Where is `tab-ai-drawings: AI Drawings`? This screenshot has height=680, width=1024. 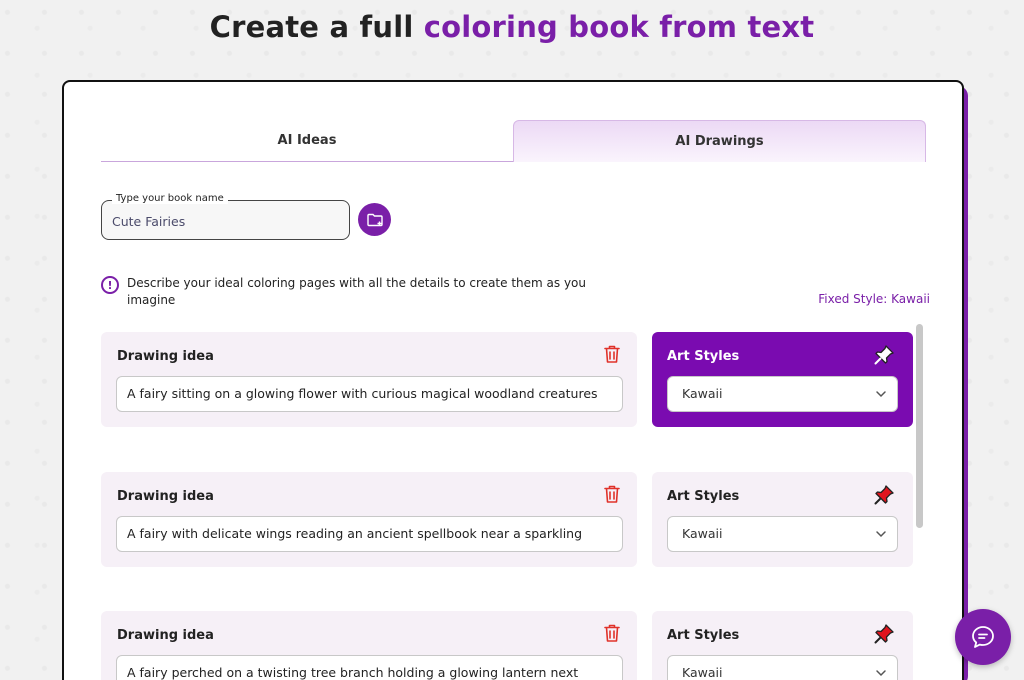
tab-ai-drawings: AI Drawings is located at coordinates (719, 141).